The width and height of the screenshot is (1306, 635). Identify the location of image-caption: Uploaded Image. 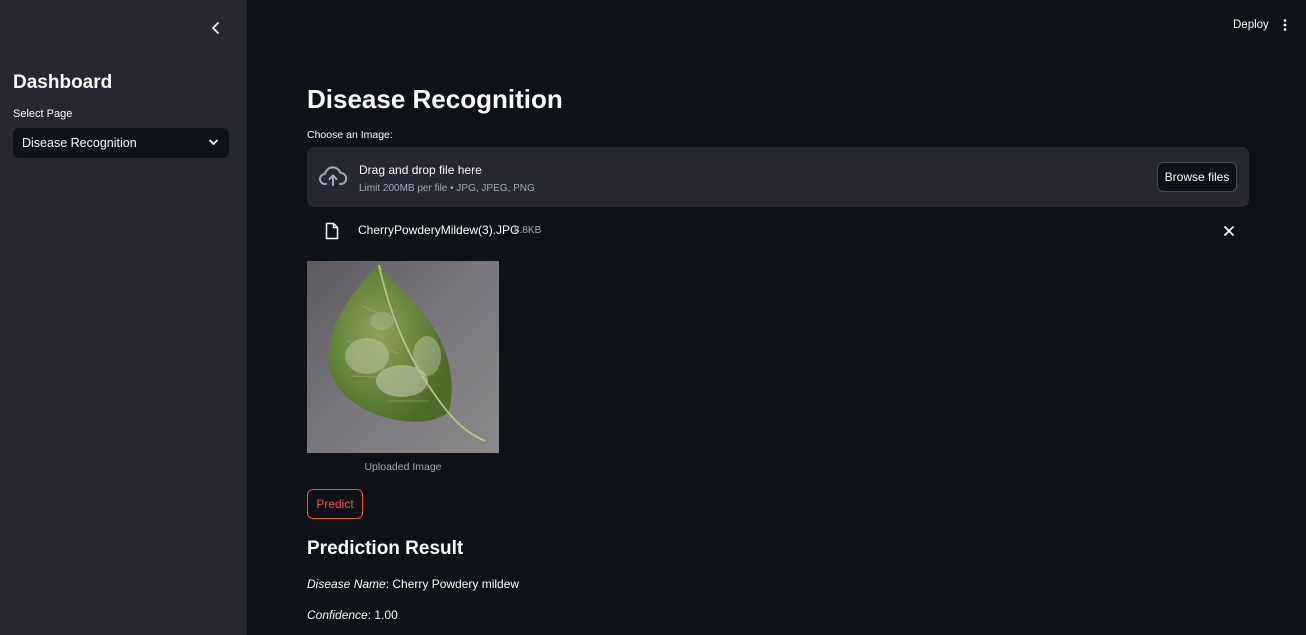
(403, 467).